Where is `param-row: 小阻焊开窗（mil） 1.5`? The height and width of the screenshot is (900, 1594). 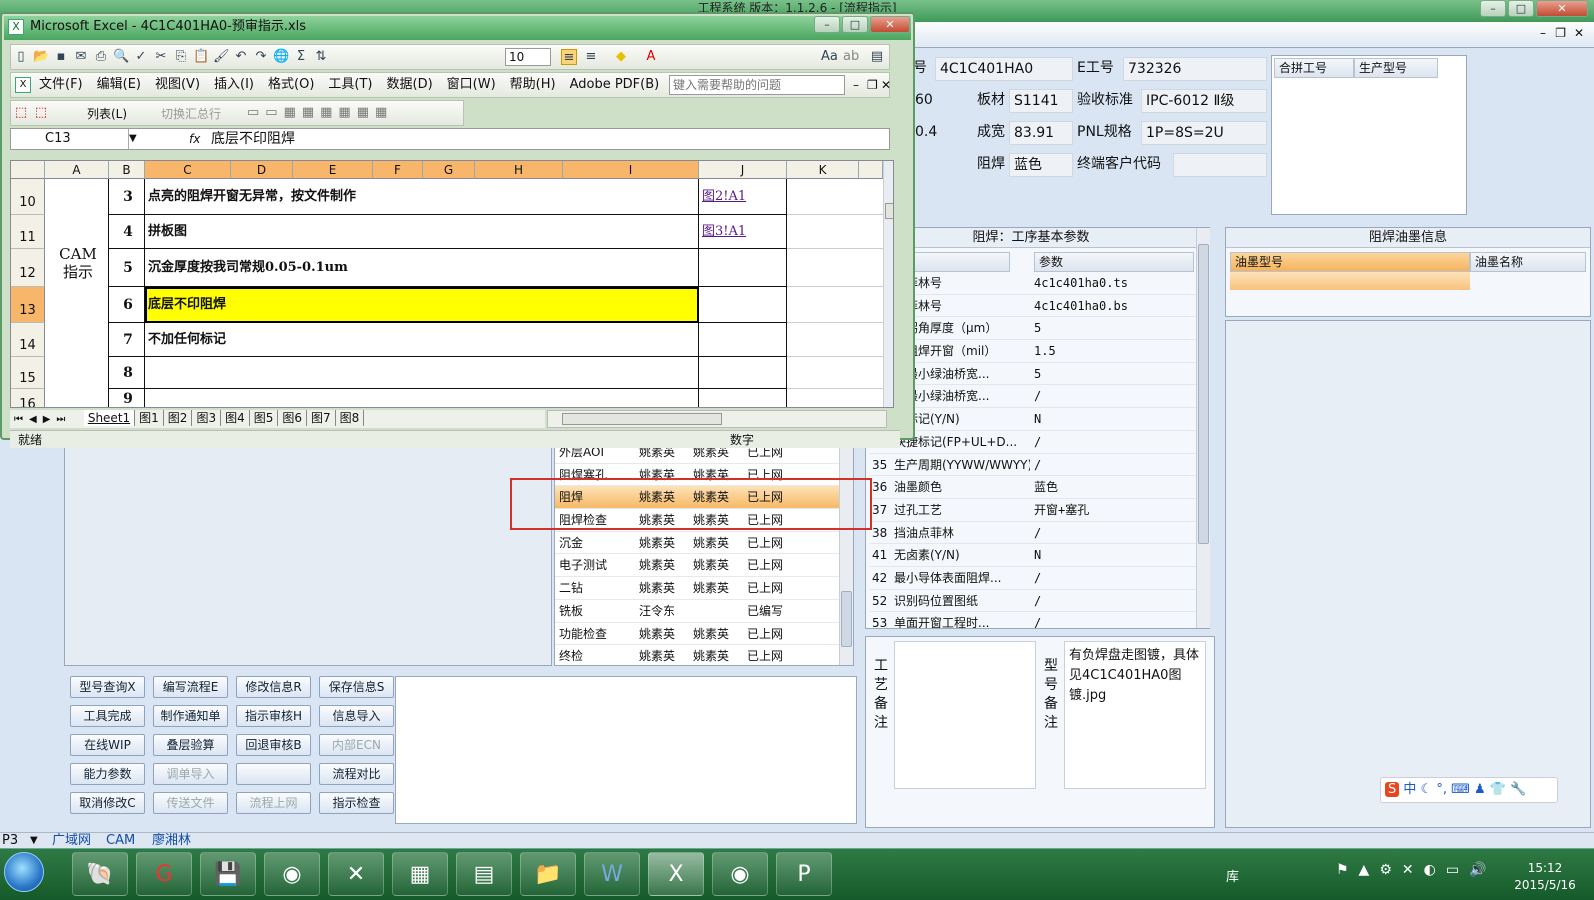
param-row: 小阻焊开窗（mil） 1.5 is located at coordinates (1033, 351).